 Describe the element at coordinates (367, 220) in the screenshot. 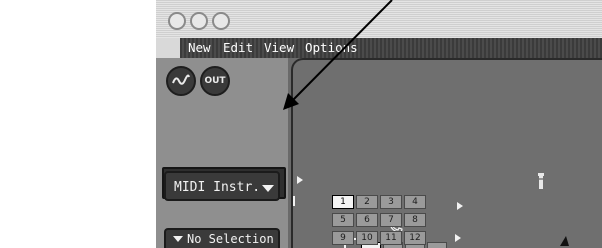

I see `channel-cell-6: 6` at that location.